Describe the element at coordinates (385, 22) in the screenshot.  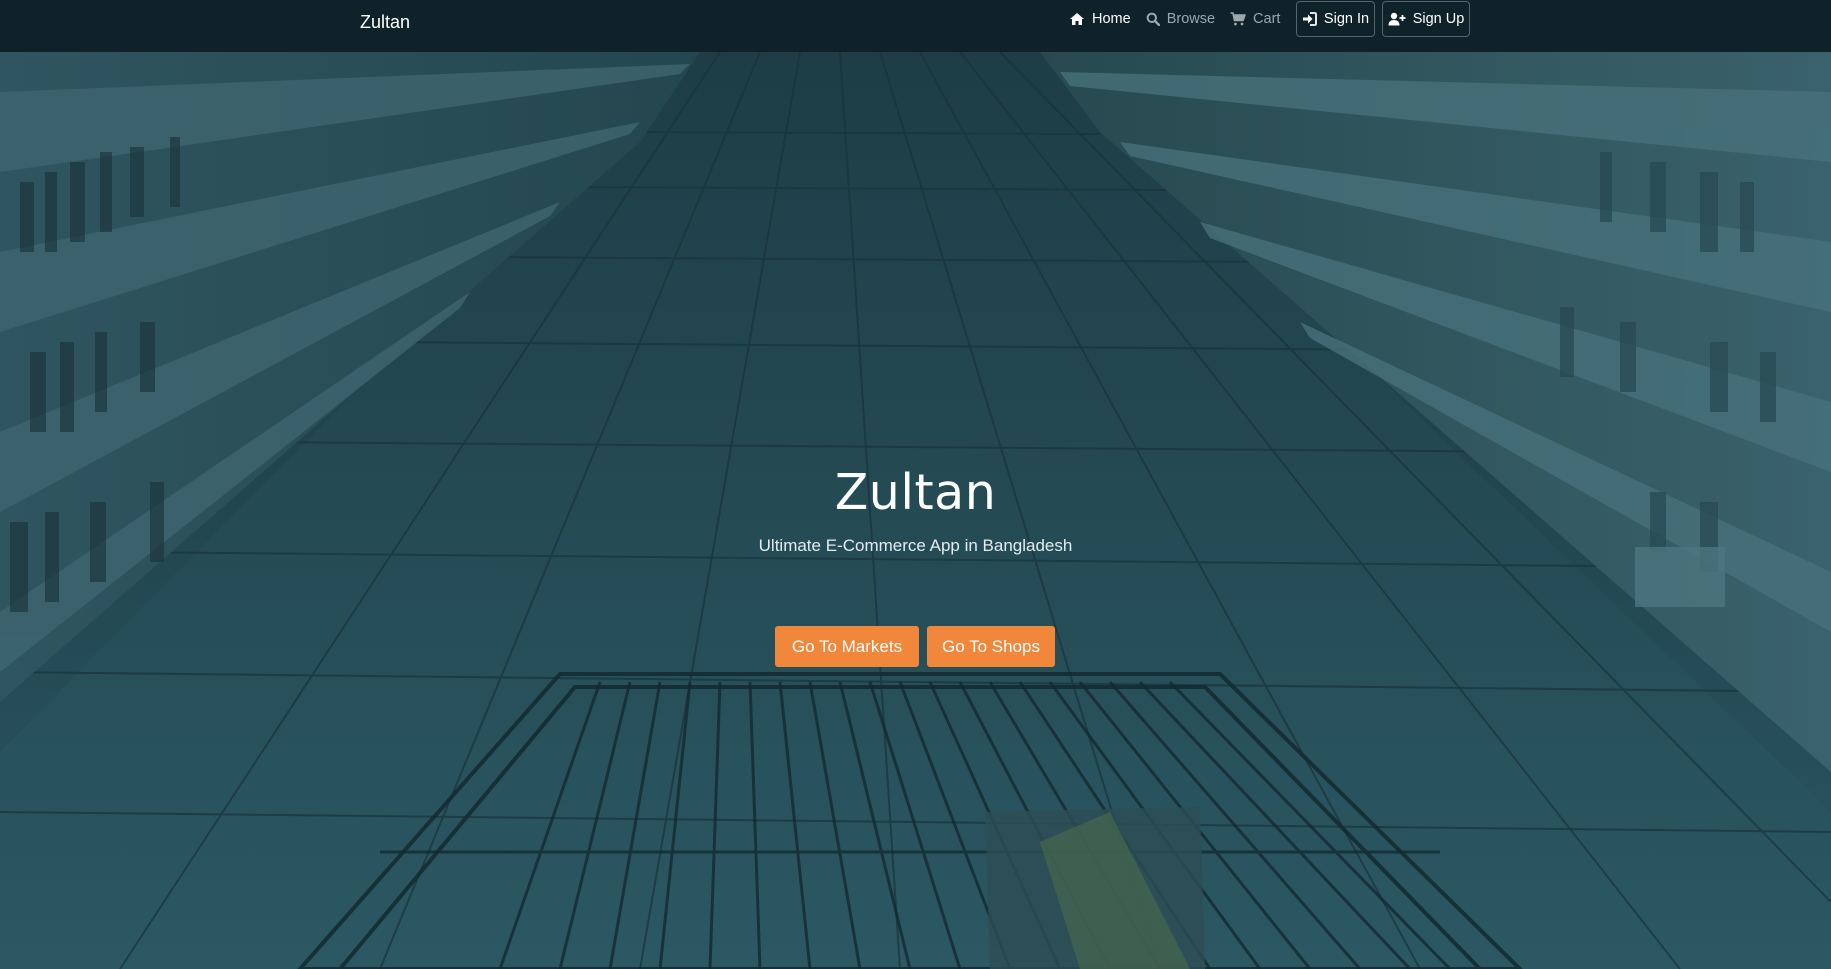
I see `brand-link: Zultan` at that location.